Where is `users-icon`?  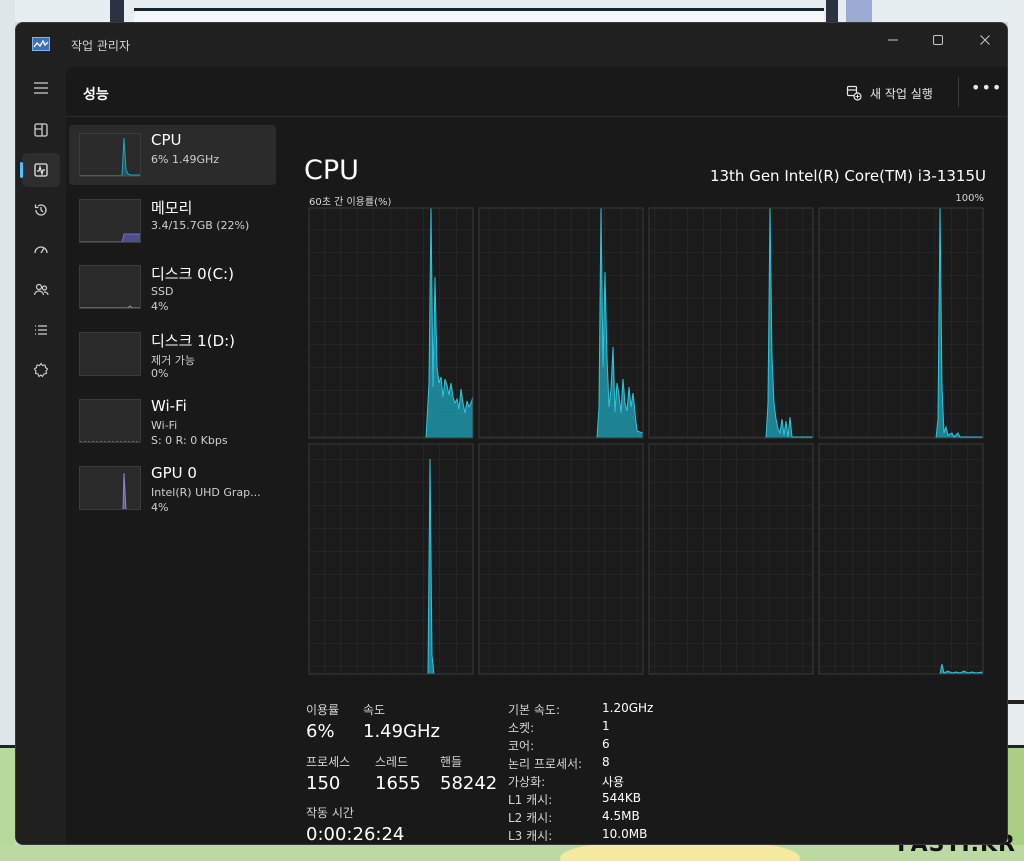
users-icon is located at coordinates (41, 290).